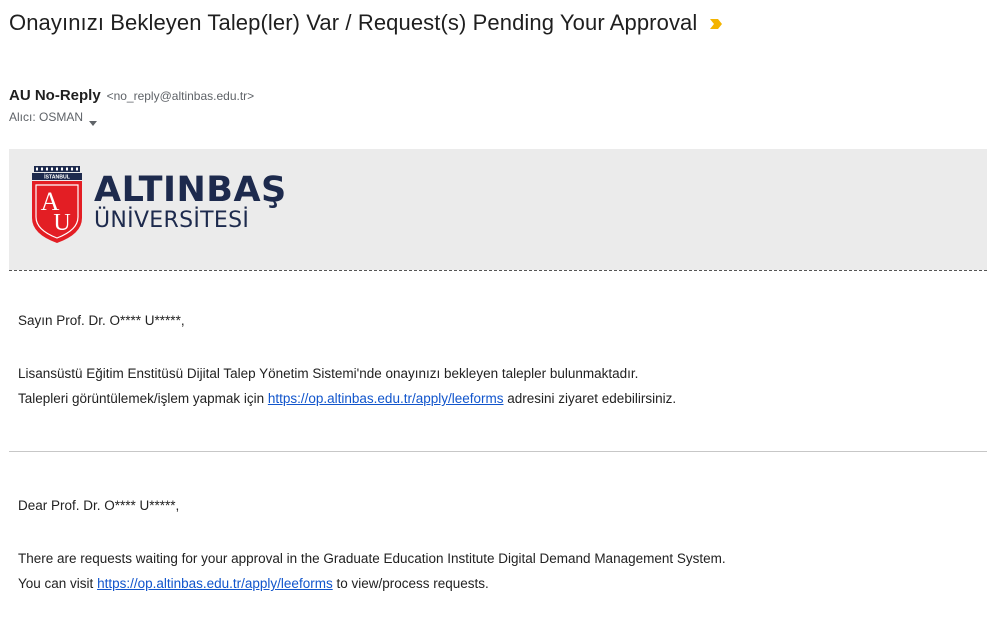 The height and width of the screenshot is (644, 987). Describe the element at coordinates (57, 177) in the screenshot. I see `svg-text: İSTANBUL` at that location.